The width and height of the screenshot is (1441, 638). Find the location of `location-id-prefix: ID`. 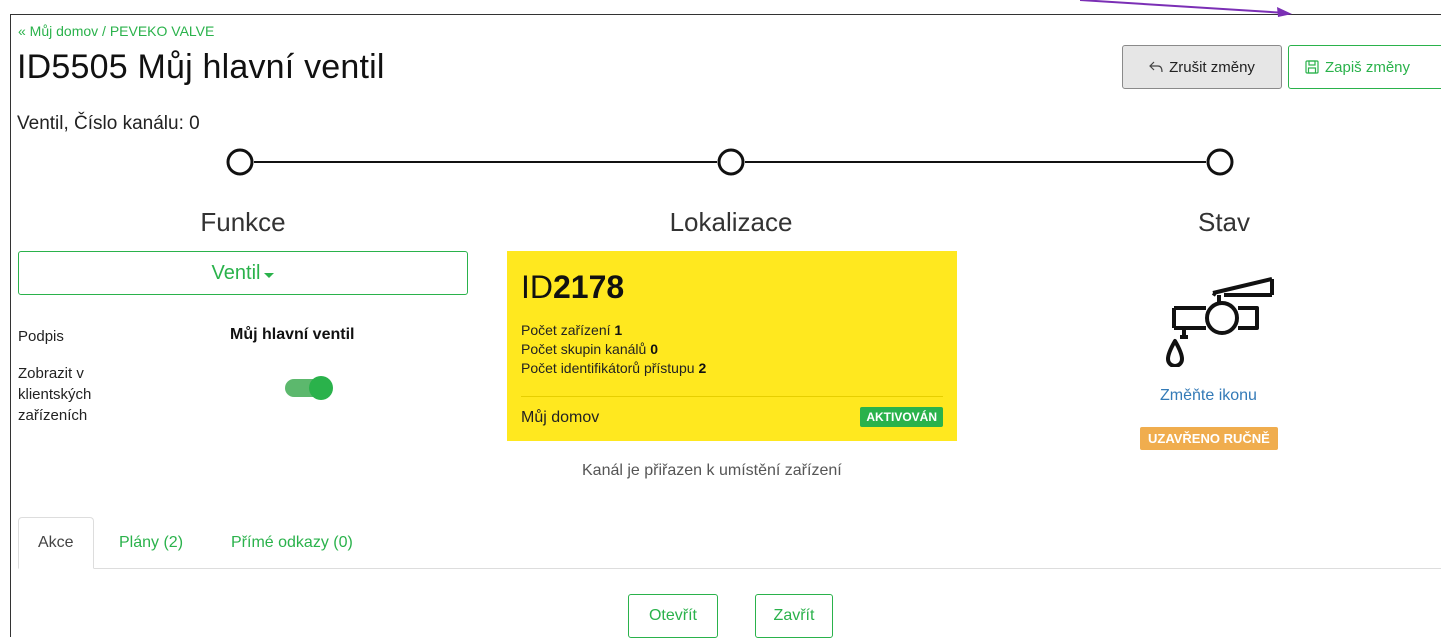

location-id-prefix: ID is located at coordinates (537, 287).